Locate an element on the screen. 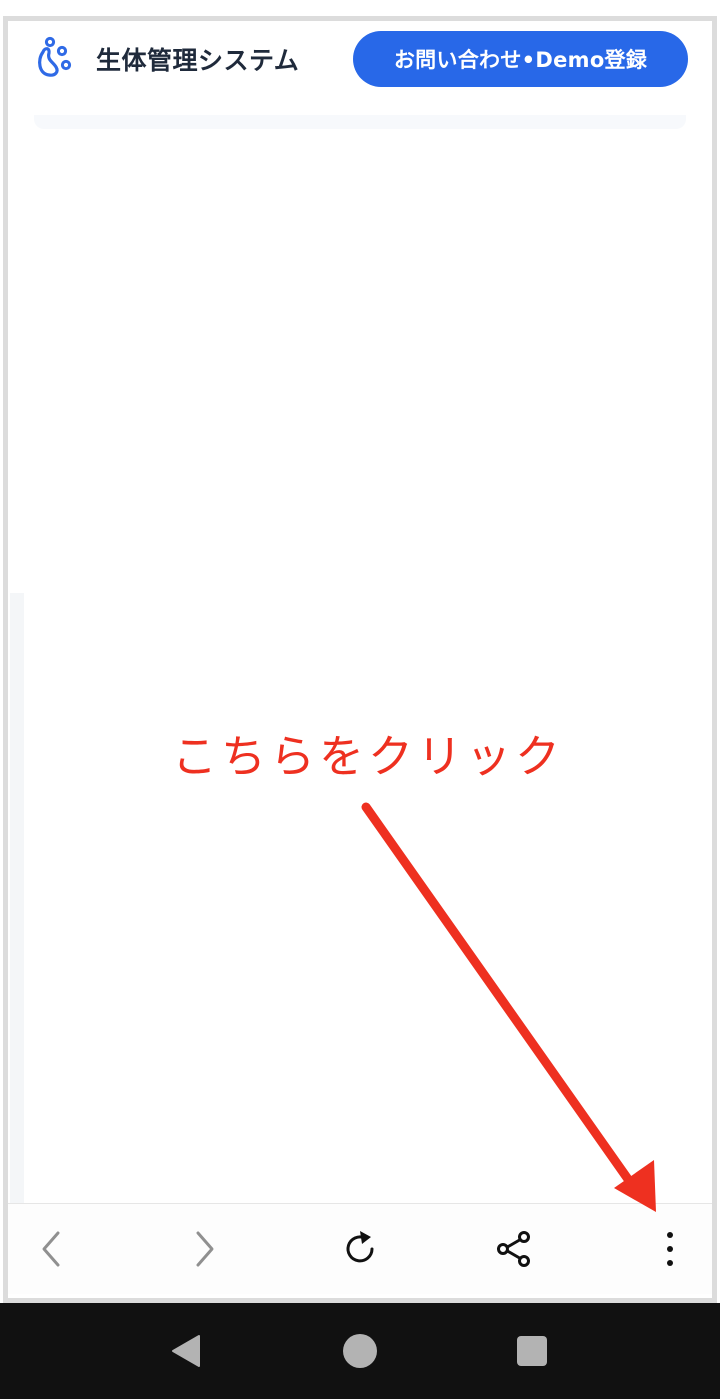  back-triangle-icon is located at coordinates (185, 1351).